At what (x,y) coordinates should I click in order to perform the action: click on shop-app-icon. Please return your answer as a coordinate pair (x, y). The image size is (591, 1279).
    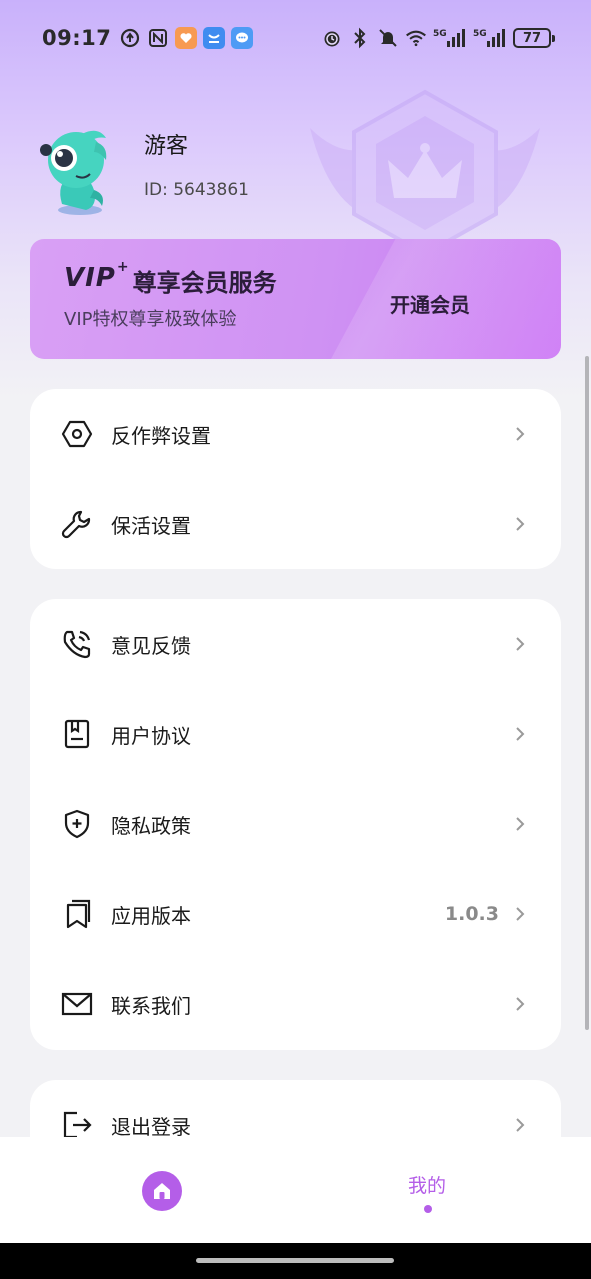
    Looking at the image, I should click on (214, 38).